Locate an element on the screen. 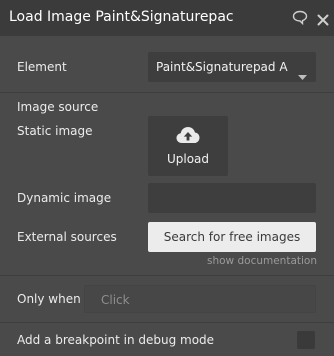  breakpoint-label: Add a breakpoint in debug mode is located at coordinates (116, 340).